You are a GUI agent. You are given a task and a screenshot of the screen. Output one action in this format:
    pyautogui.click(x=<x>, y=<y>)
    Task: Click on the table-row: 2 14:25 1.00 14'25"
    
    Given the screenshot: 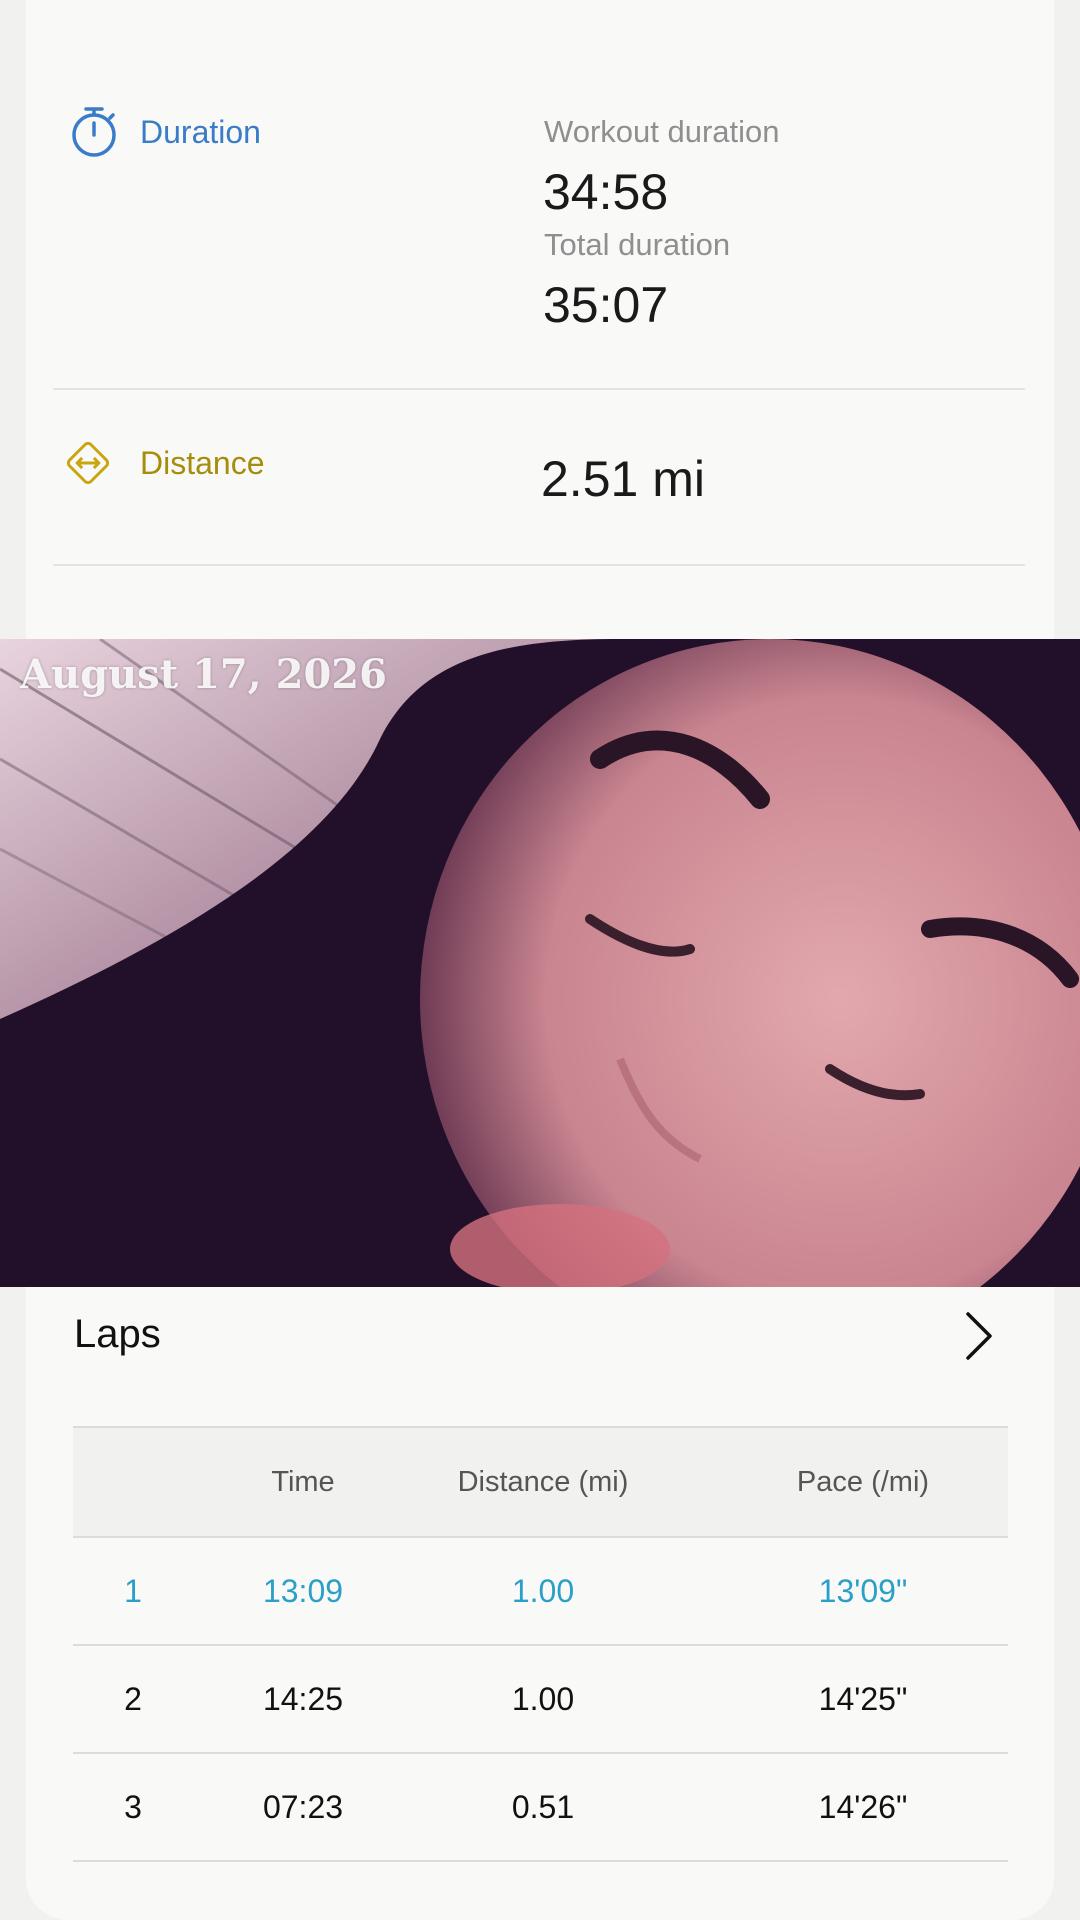 What is the action you would take?
    pyautogui.click(x=540, y=1700)
    